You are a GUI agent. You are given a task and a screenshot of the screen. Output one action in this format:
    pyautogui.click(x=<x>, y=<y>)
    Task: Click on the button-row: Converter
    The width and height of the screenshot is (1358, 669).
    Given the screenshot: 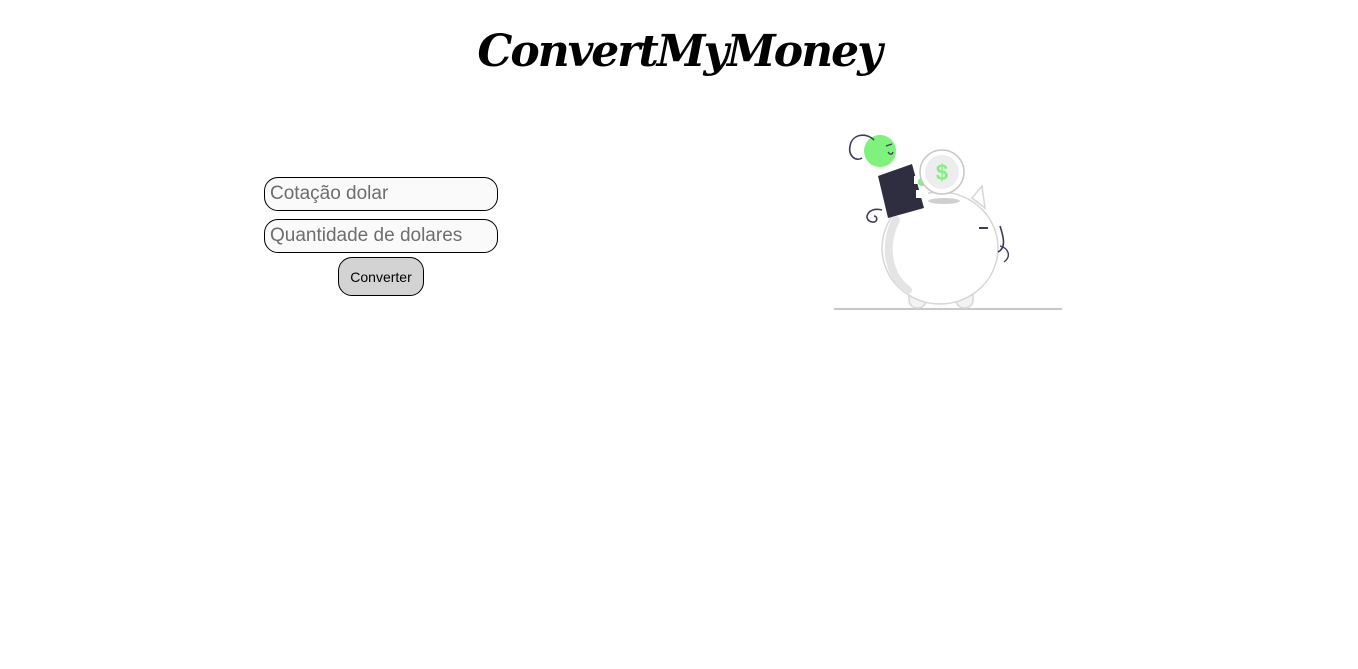 What is the action you would take?
    pyautogui.click(x=381, y=276)
    